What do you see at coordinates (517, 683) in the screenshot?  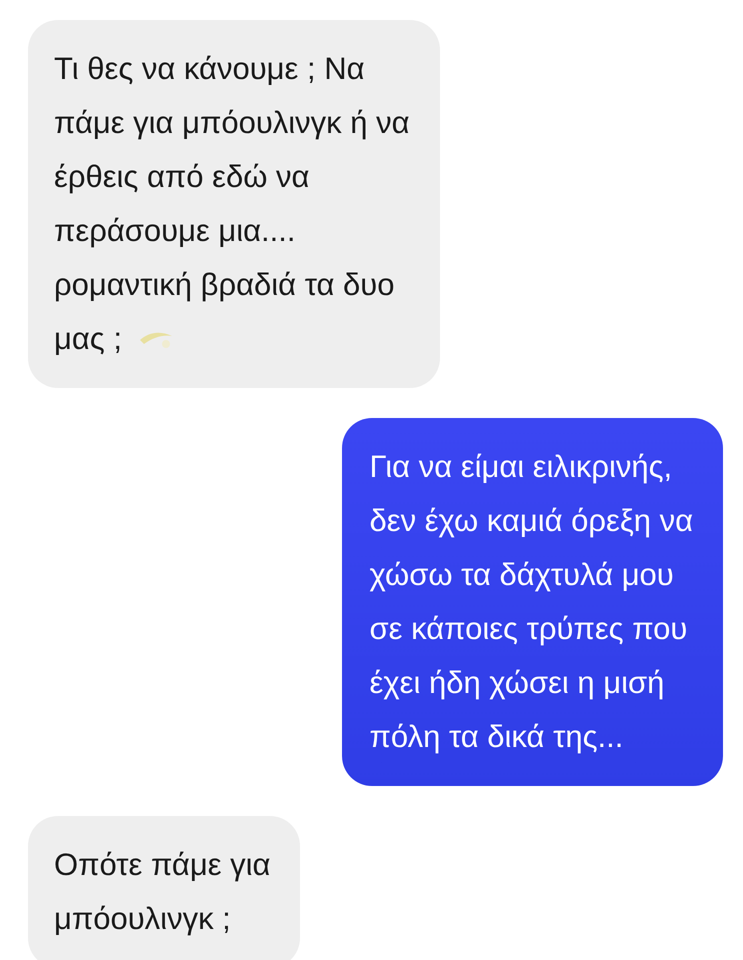 I see `message-text: έχει ήδη χώσει η μισή` at bounding box center [517, 683].